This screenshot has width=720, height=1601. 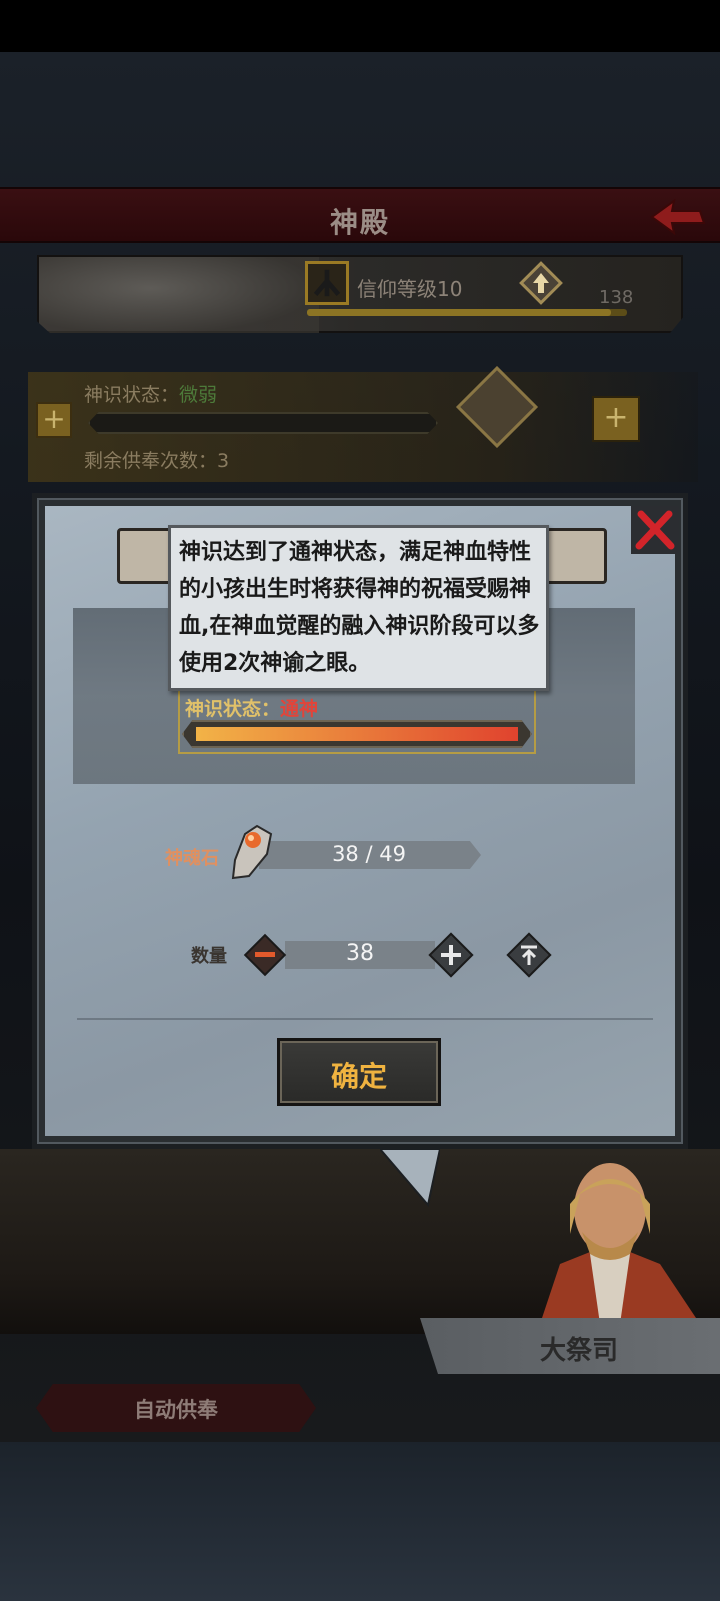 I want to click on faith-emblem-icon, so click(x=327, y=283).